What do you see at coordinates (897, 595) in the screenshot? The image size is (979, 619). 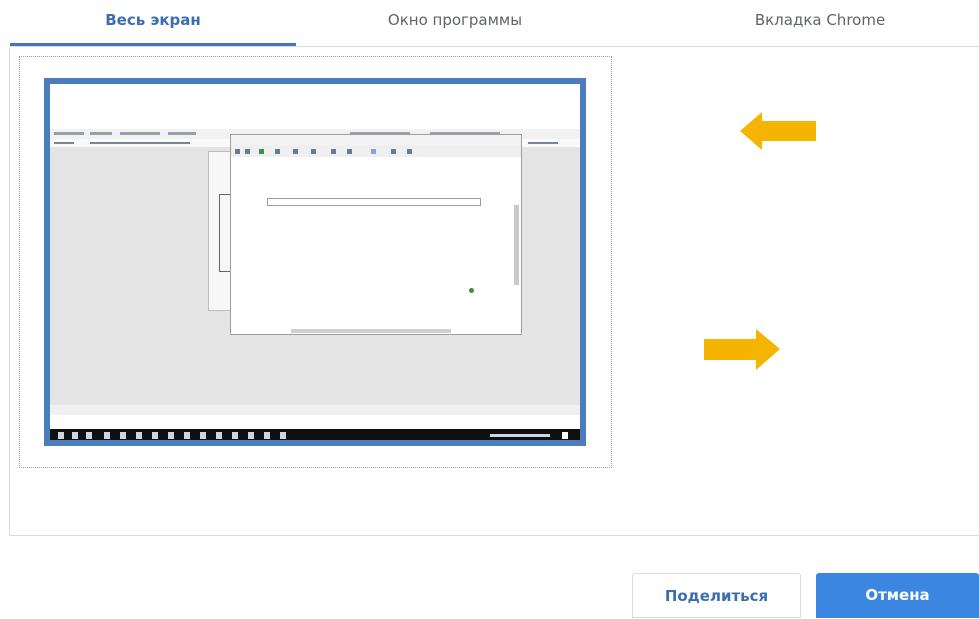 I see `cancel-button: Отмена` at bounding box center [897, 595].